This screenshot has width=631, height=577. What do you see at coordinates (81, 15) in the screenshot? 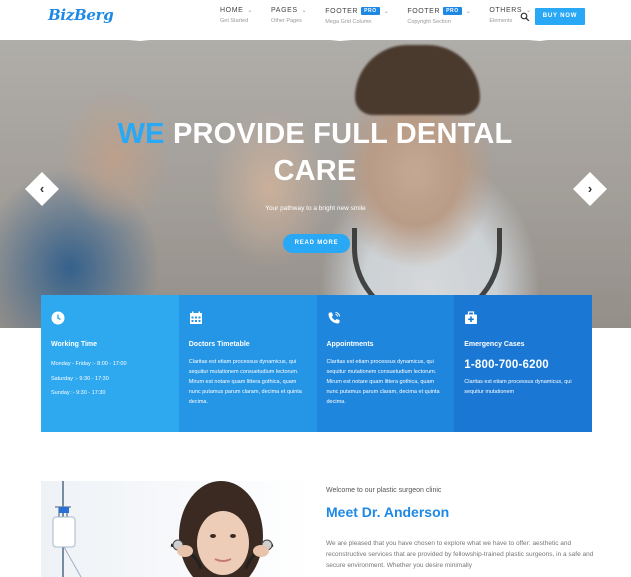
I see `site-logo: BizBerg` at bounding box center [81, 15].